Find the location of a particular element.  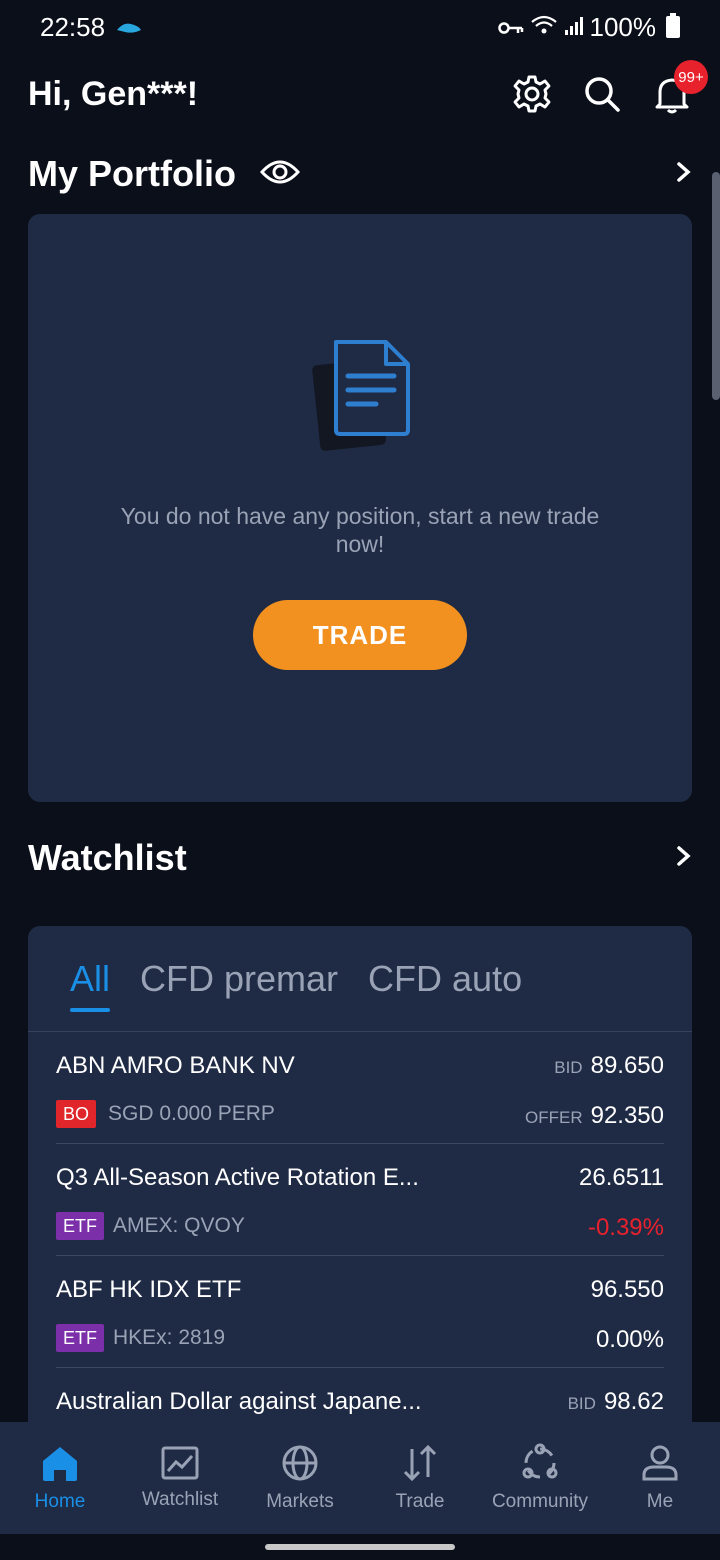

search-button is located at coordinates (602, 94).